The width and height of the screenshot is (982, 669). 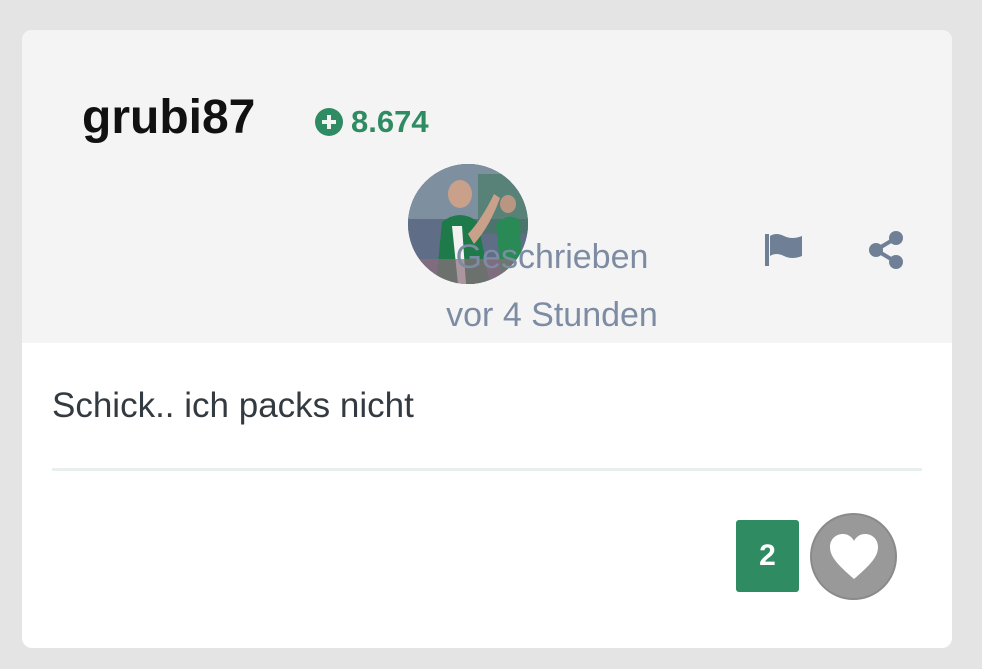 I want to click on timestamp-value: vor 4 Stunden, so click(x=552, y=315).